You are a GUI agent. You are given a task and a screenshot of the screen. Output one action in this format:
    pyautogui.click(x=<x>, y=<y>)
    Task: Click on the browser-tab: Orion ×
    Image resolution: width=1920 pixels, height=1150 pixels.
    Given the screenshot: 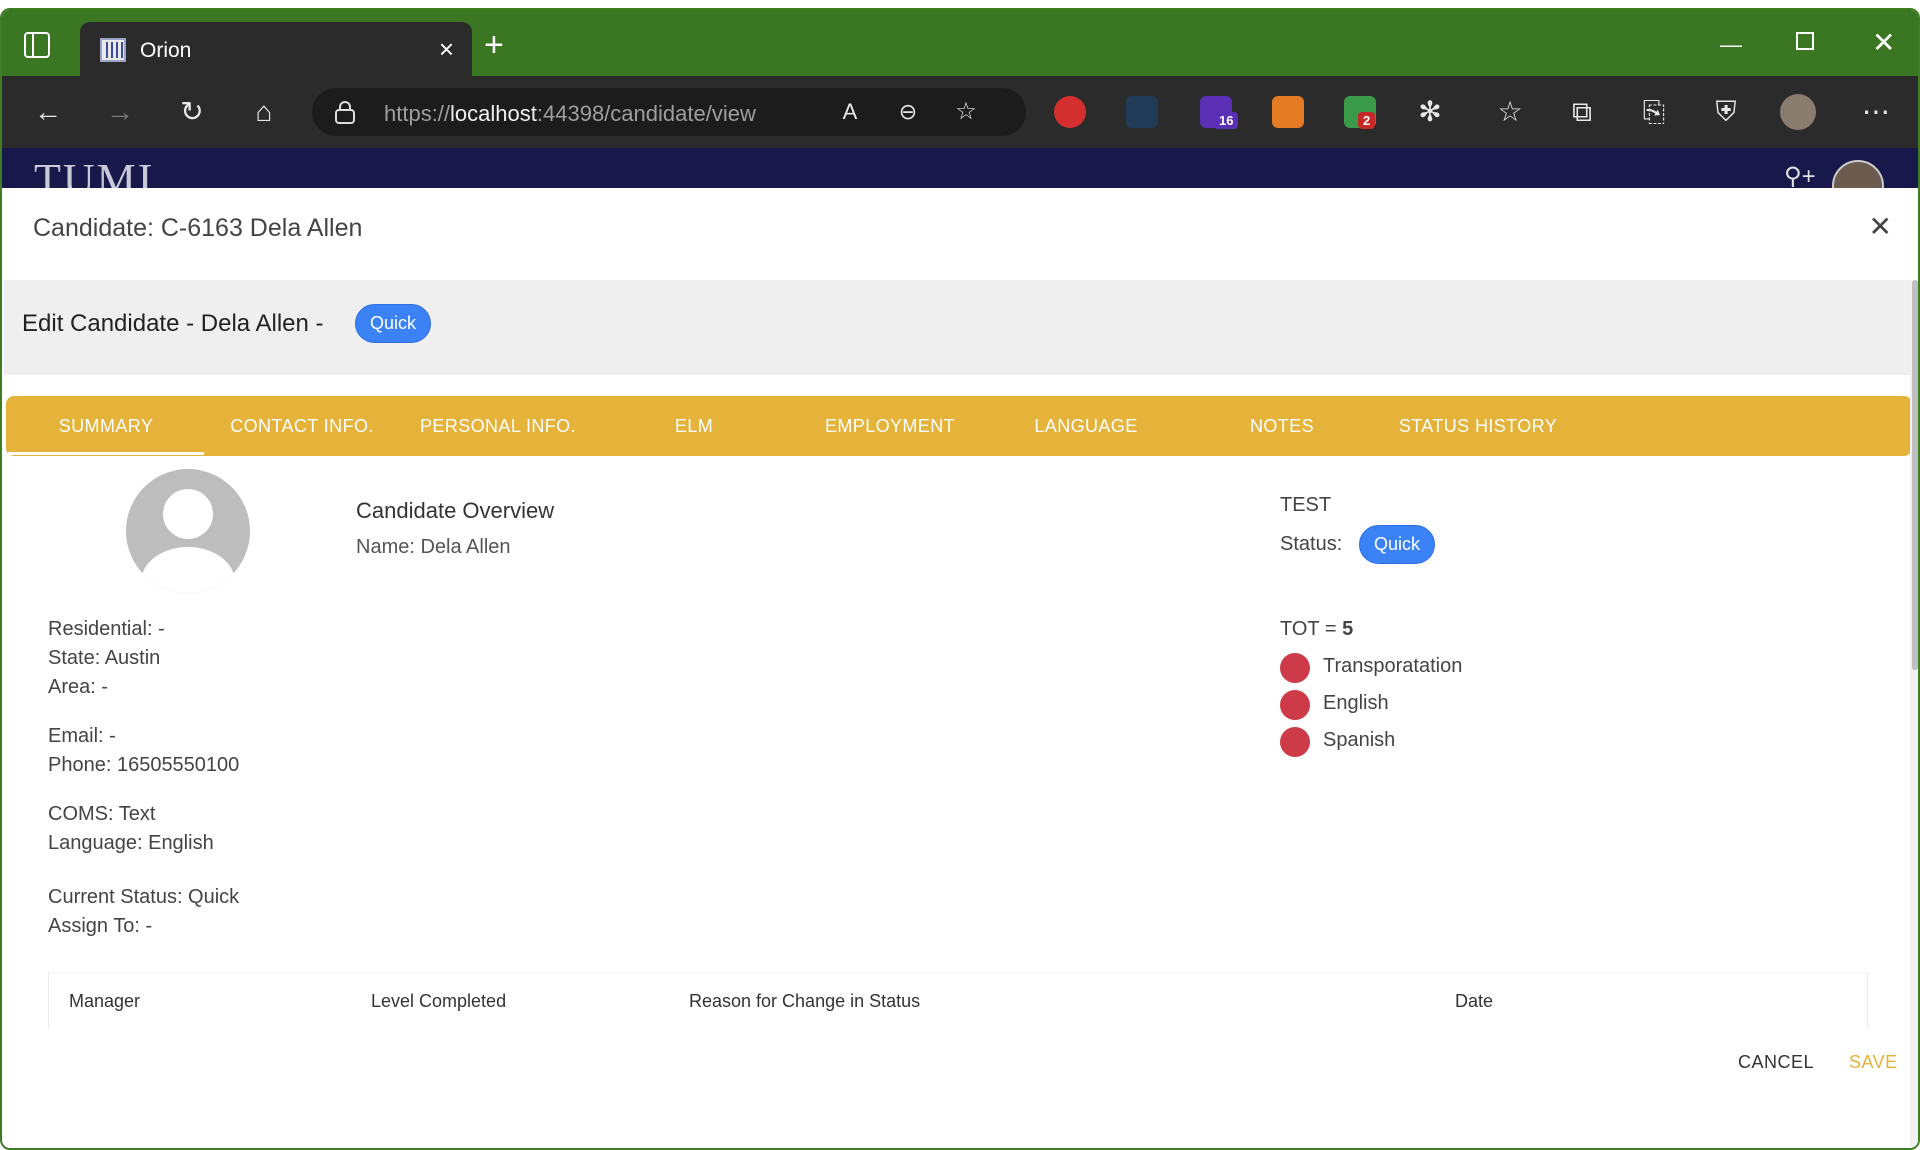 What is the action you would take?
    pyautogui.click(x=276, y=50)
    